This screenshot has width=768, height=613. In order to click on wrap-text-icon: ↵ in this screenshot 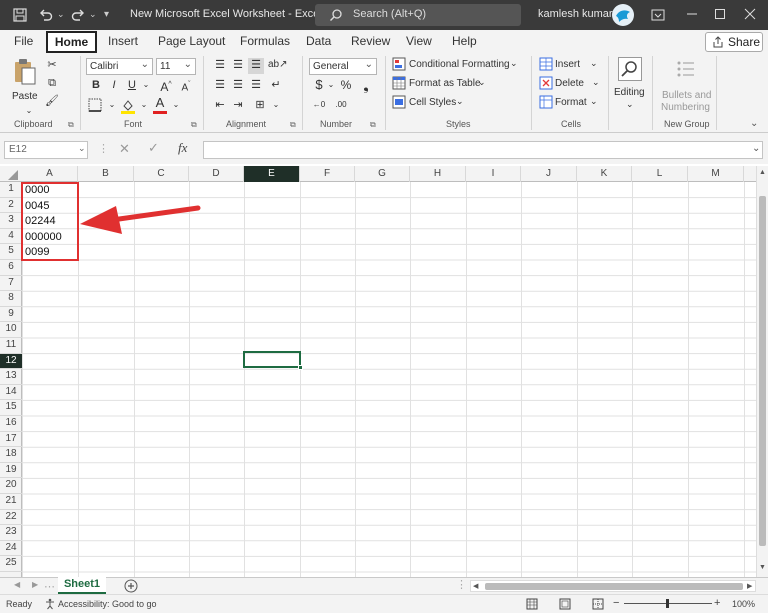, I will do `click(276, 86)`.